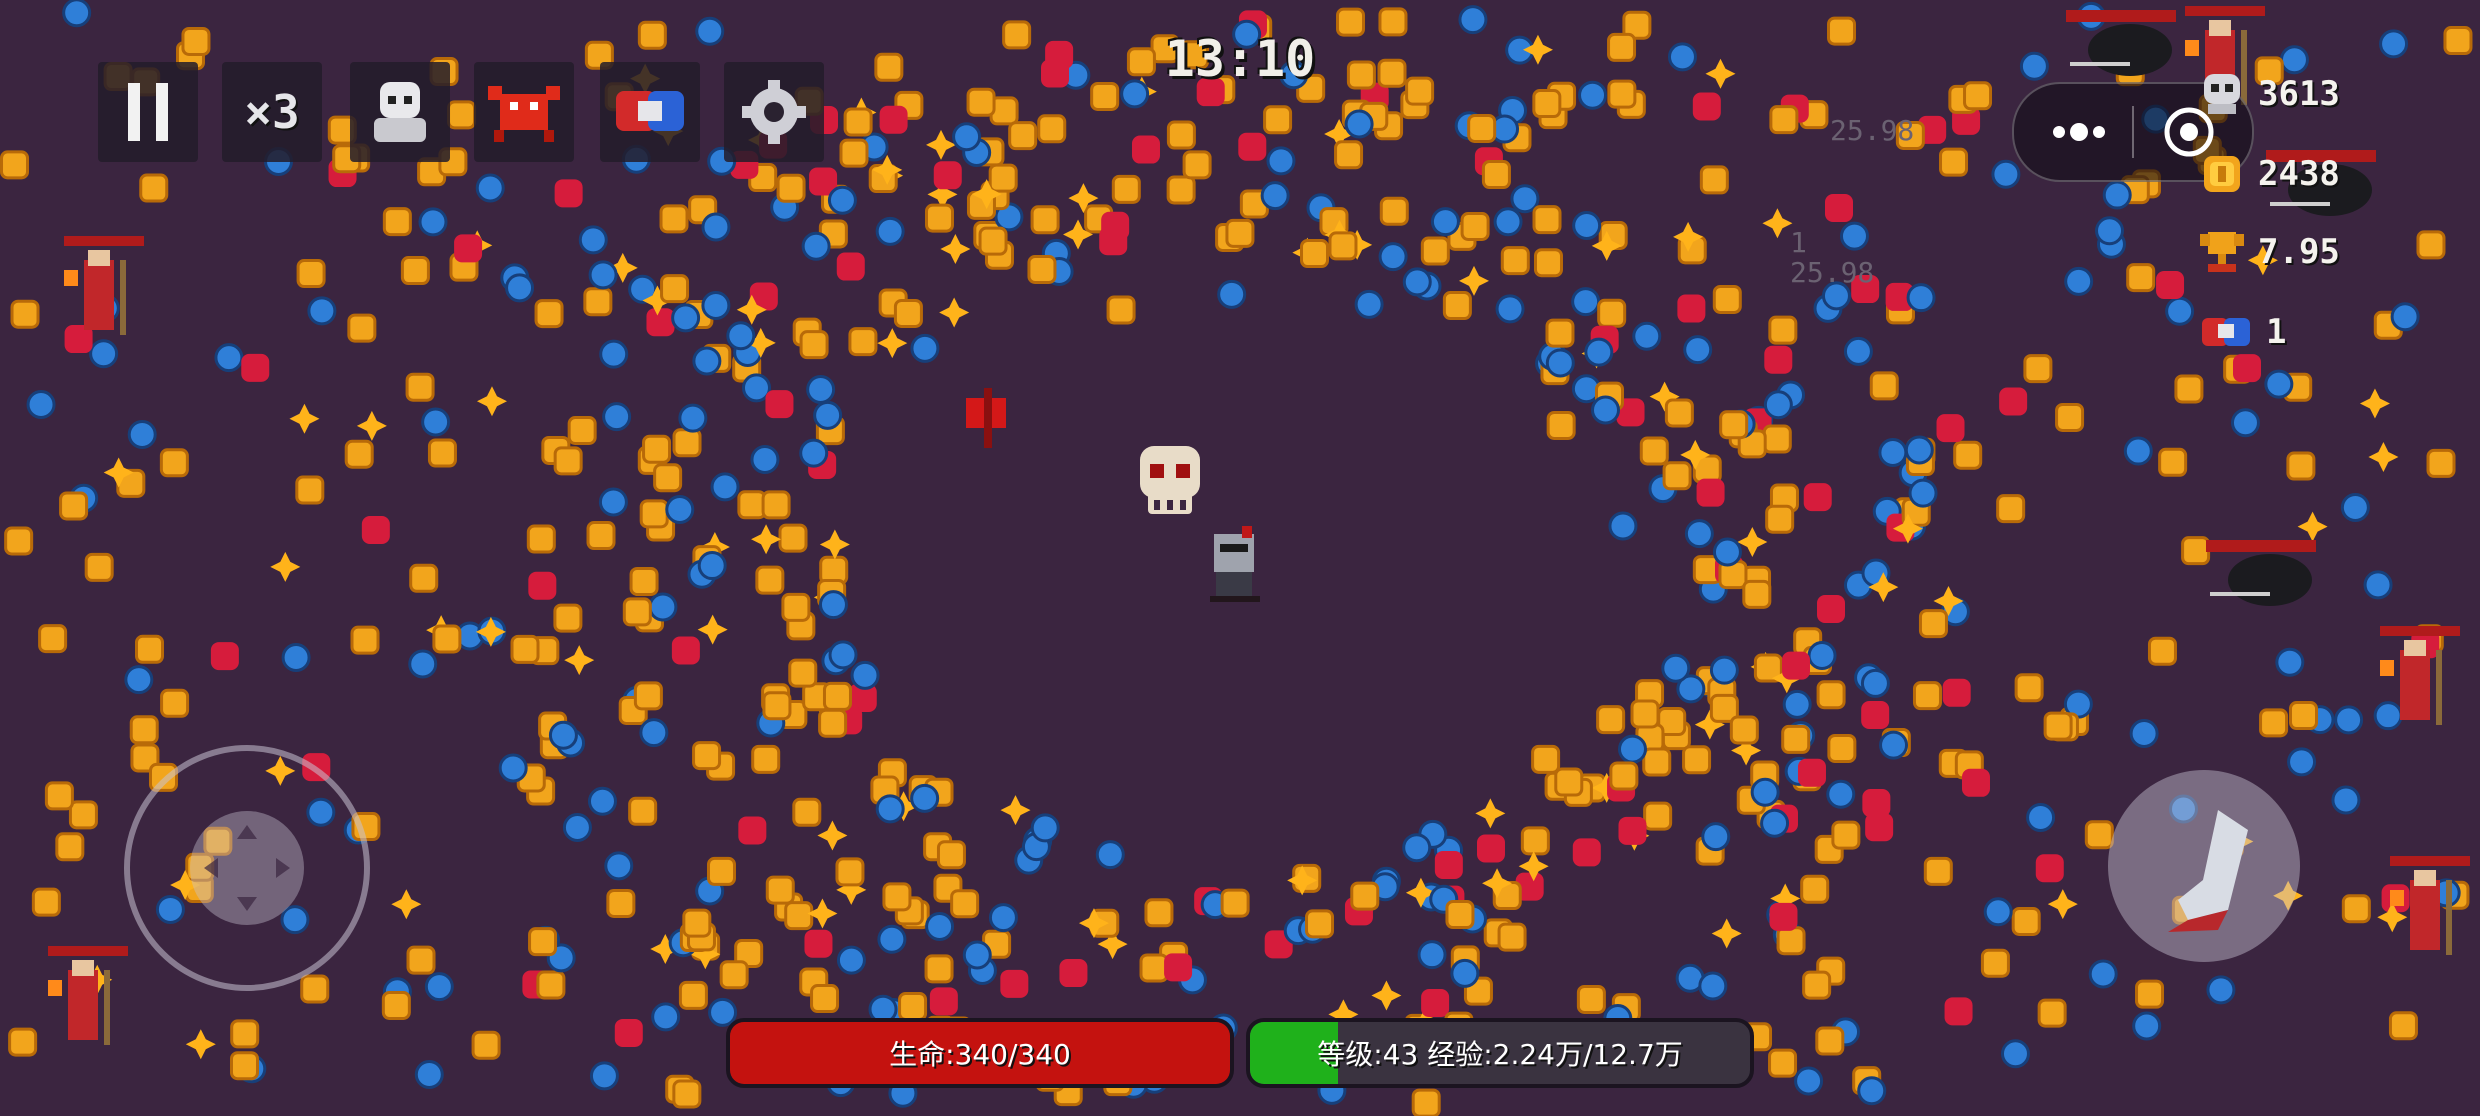 This screenshot has width=2480, height=1116. Describe the element at coordinates (2276, 332) in the screenshot. I see `magnet-count: 1` at that location.